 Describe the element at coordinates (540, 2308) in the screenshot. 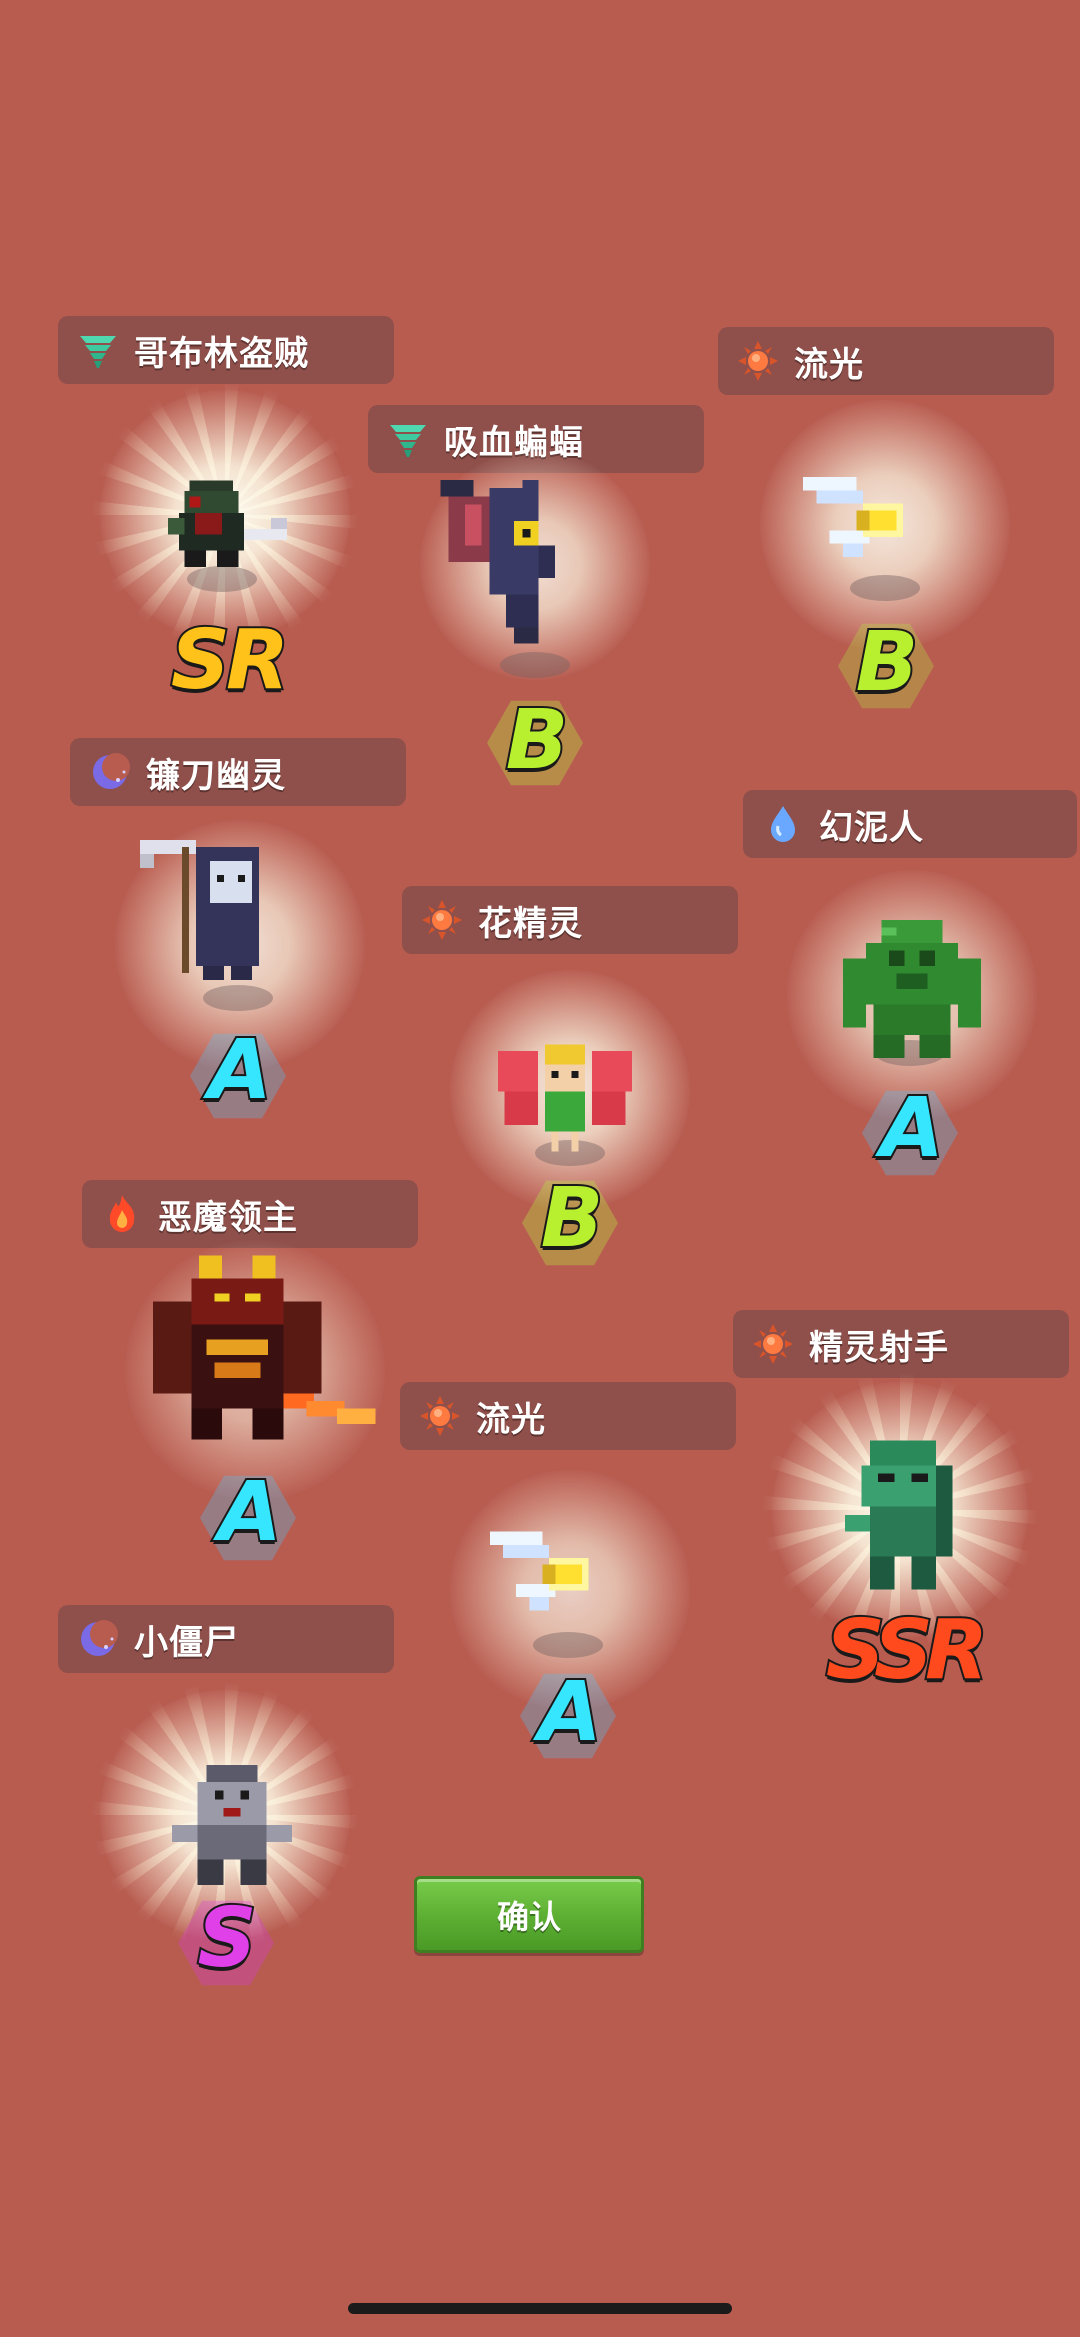

I see `home-indicator` at that location.